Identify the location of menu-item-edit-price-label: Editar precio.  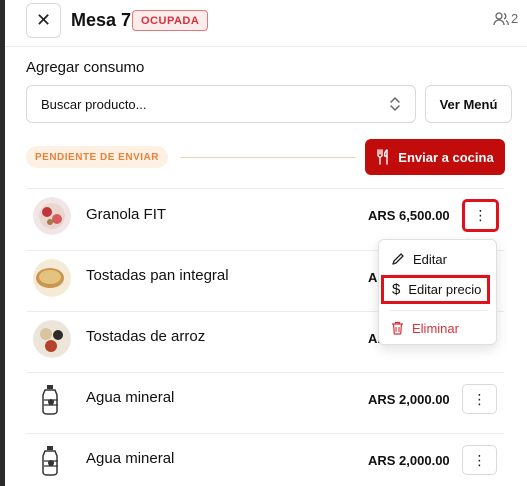
(445, 289).